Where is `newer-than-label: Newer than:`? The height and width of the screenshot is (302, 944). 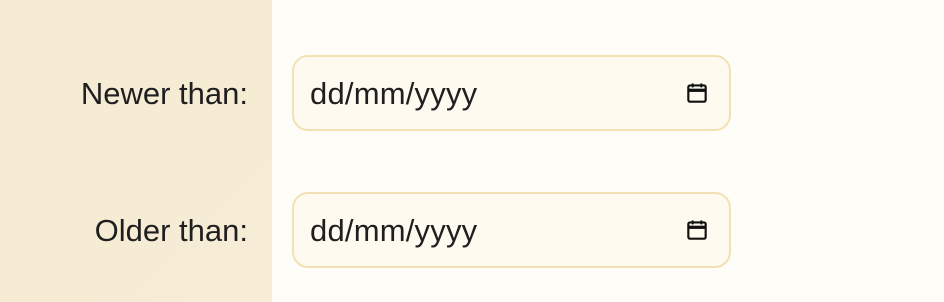
newer-than-label: Newer than: is located at coordinates (164, 93).